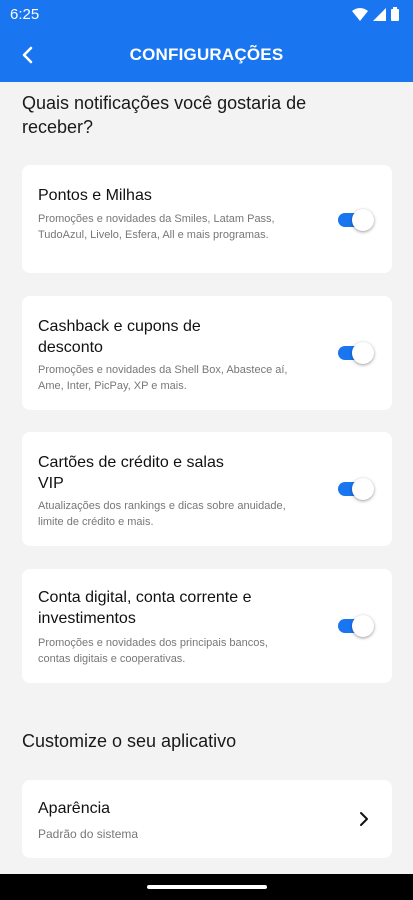 The height and width of the screenshot is (900, 413). I want to click on notification-toggle-cartoes, so click(356, 489).